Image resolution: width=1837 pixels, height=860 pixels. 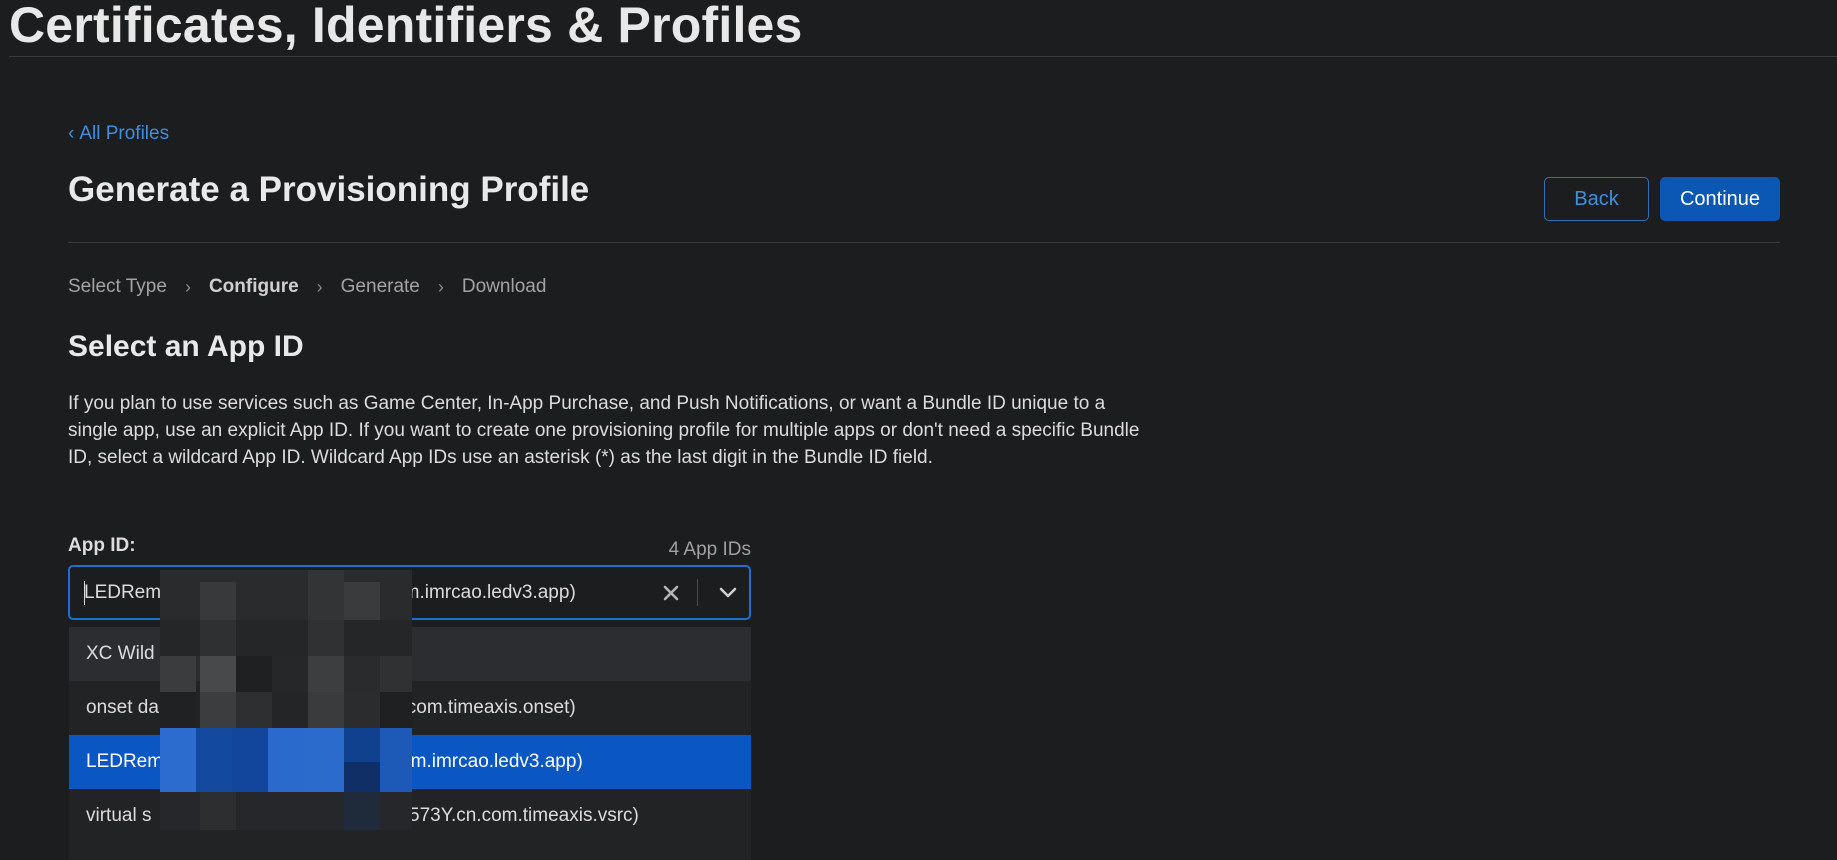 I want to click on selected-prefix: LEDRem, so click(x=123, y=592).